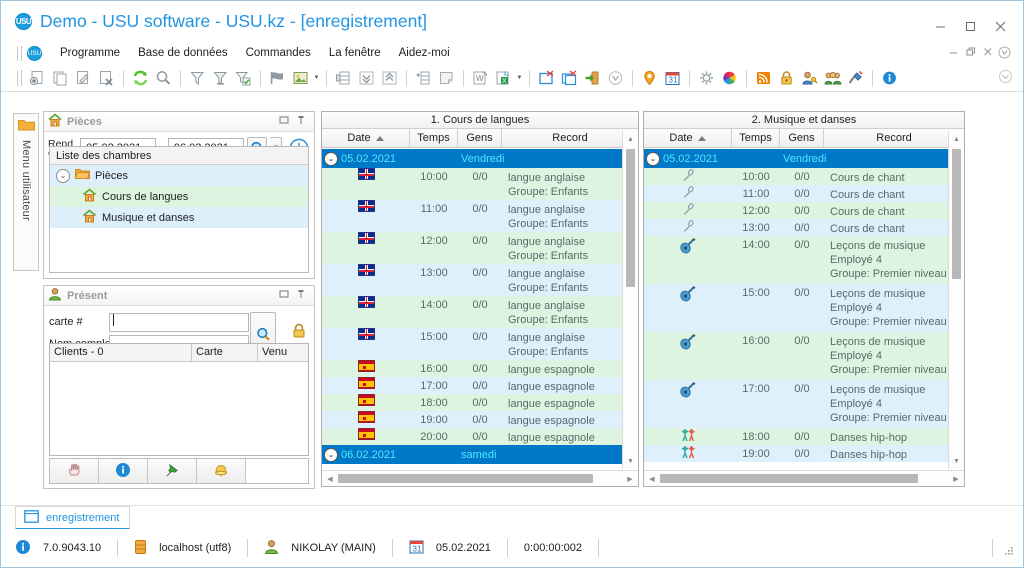 The width and height of the screenshot is (1024, 568). Describe the element at coordinates (278, 53) in the screenshot. I see `menu-item-commandes: Commandes` at that location.